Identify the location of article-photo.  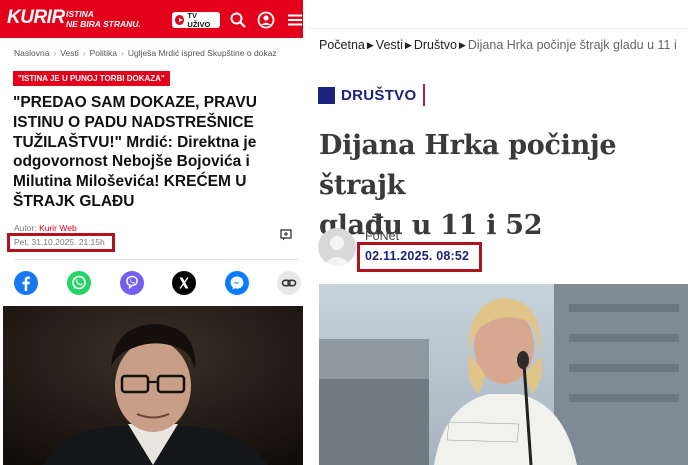
(153, 385).